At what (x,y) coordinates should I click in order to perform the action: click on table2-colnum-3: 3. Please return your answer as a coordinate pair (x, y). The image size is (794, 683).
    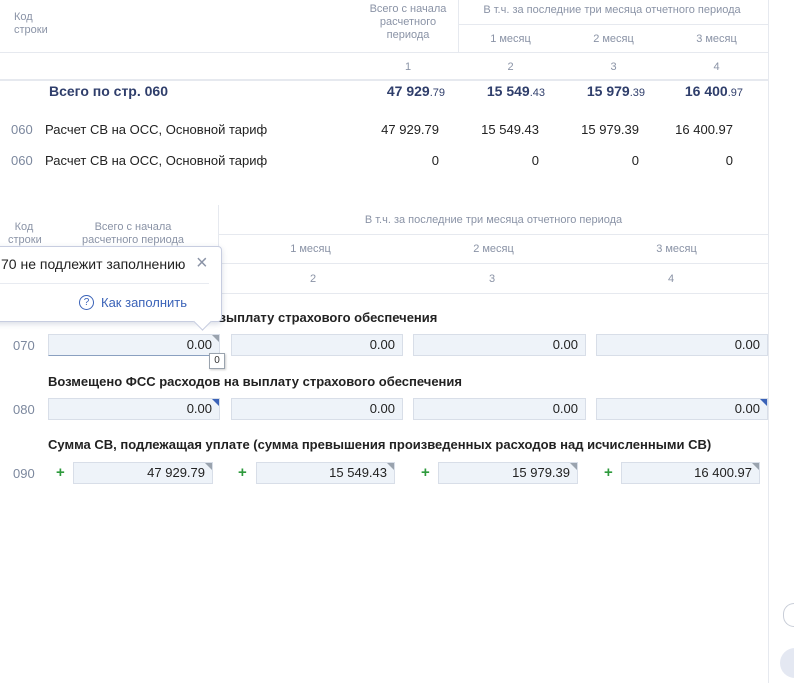
    Looking at the image, I should click on (492, 279).